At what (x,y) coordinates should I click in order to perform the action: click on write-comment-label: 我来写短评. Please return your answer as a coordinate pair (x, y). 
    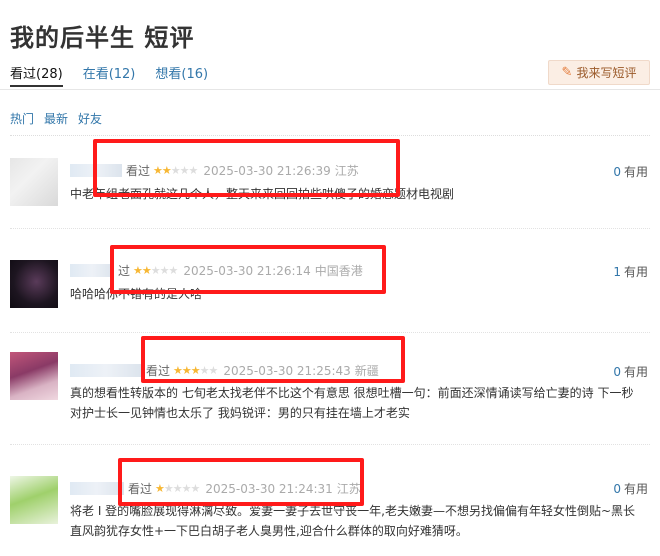
    Looking at the image, I should click on (606, 73).